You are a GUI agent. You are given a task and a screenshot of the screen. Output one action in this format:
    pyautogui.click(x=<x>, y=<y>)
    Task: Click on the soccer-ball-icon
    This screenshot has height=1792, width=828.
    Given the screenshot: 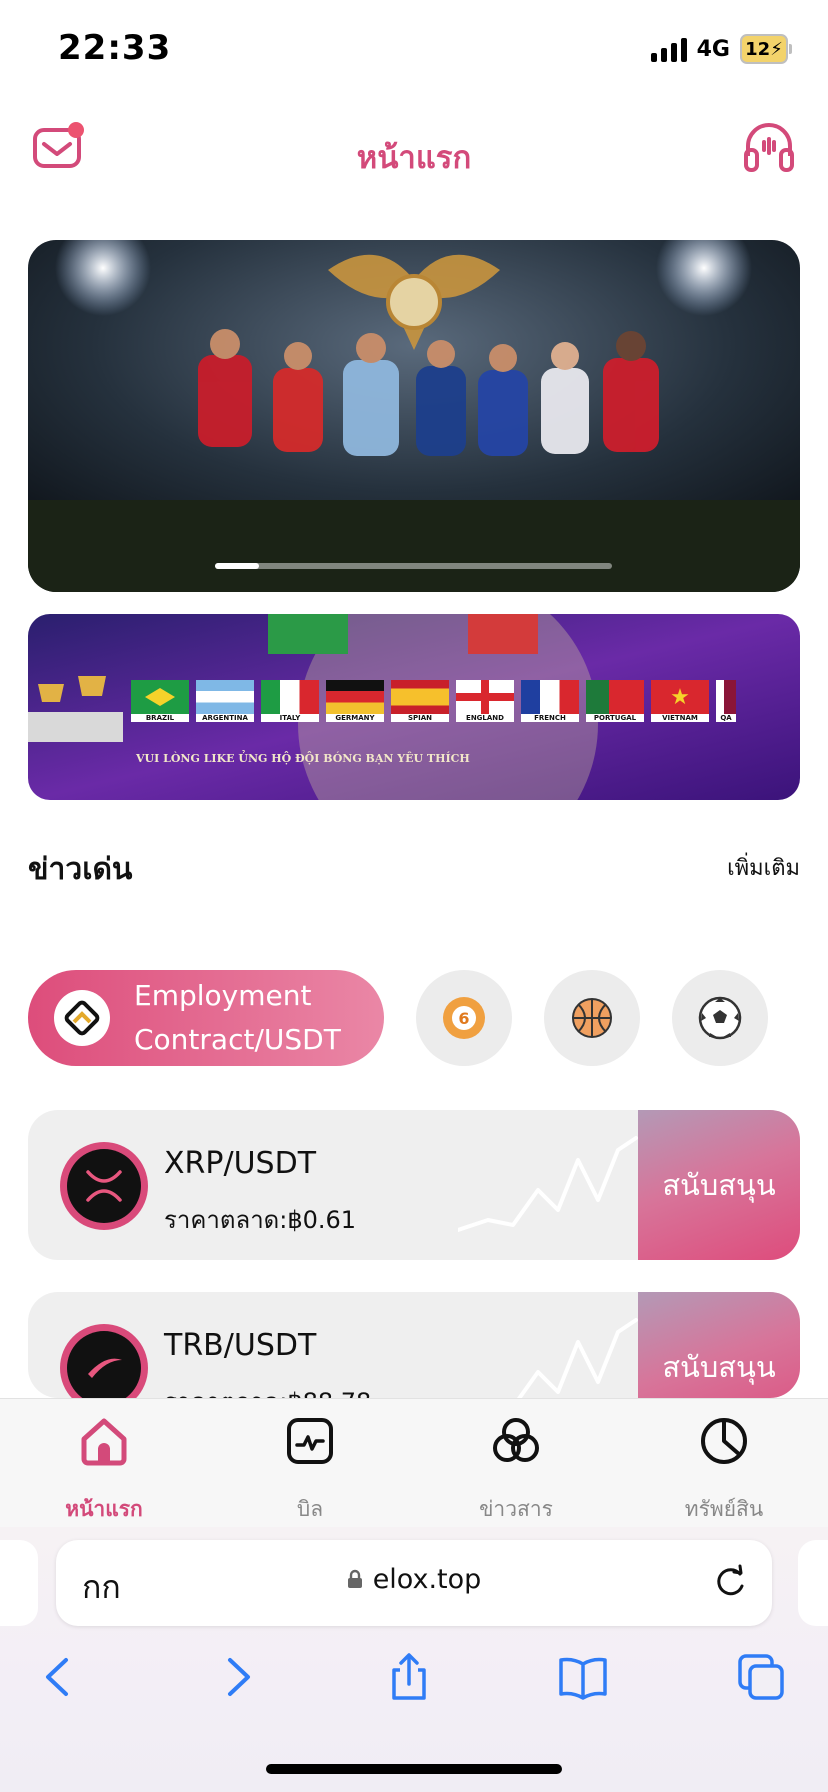 What is the action you would take?
    pyautogui.click(x=720, y=1018)
    